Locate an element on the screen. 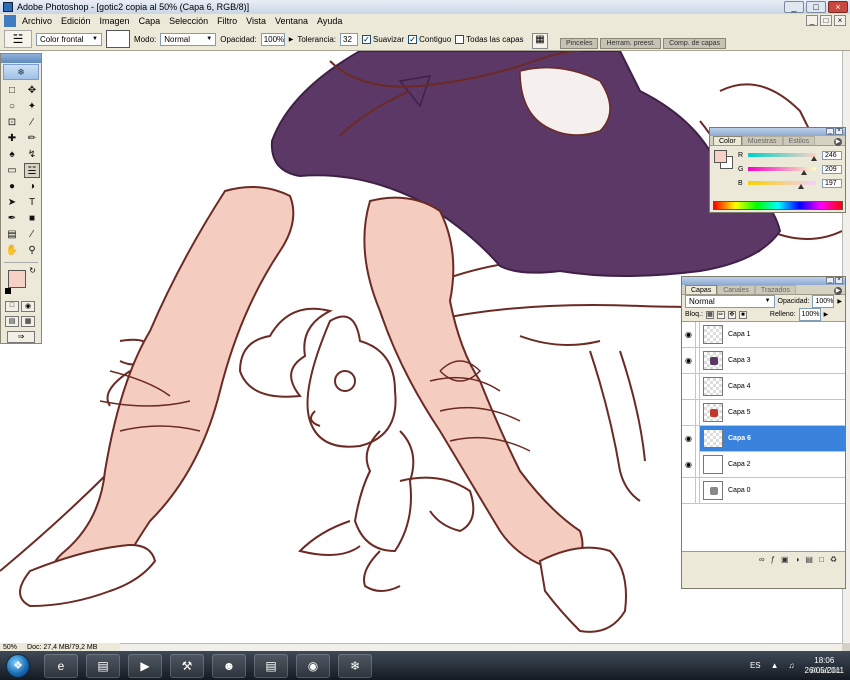 This screenshot has height=680, width=850. layer-row: Capa 5 is located at coordinates (763, 412).